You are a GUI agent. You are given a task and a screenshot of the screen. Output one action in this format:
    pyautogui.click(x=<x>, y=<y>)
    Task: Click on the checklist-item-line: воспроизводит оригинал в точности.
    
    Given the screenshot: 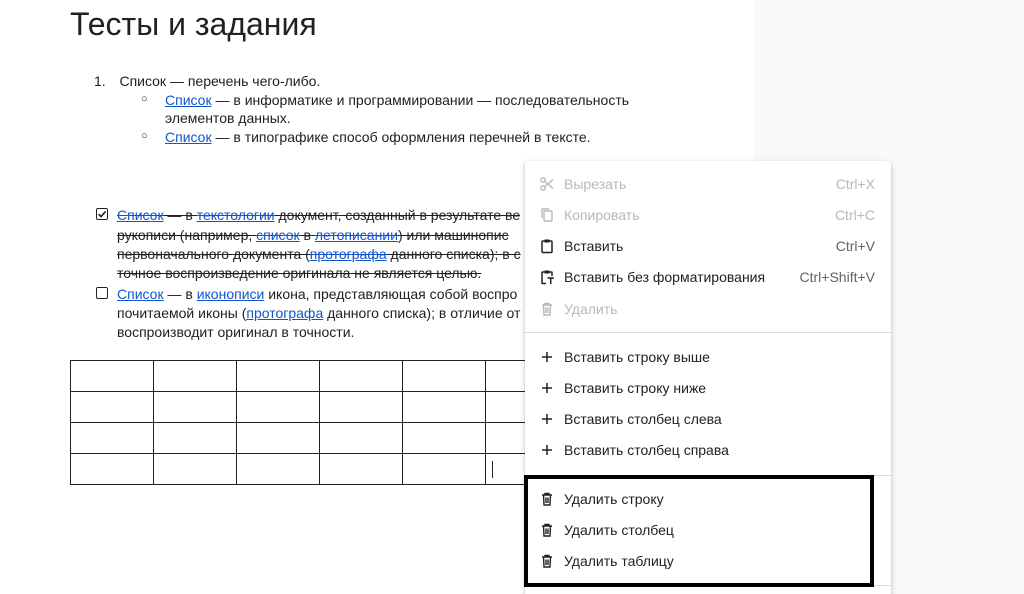 What is the action you would take?
    pyautogui.click(x=236, y=332)
    